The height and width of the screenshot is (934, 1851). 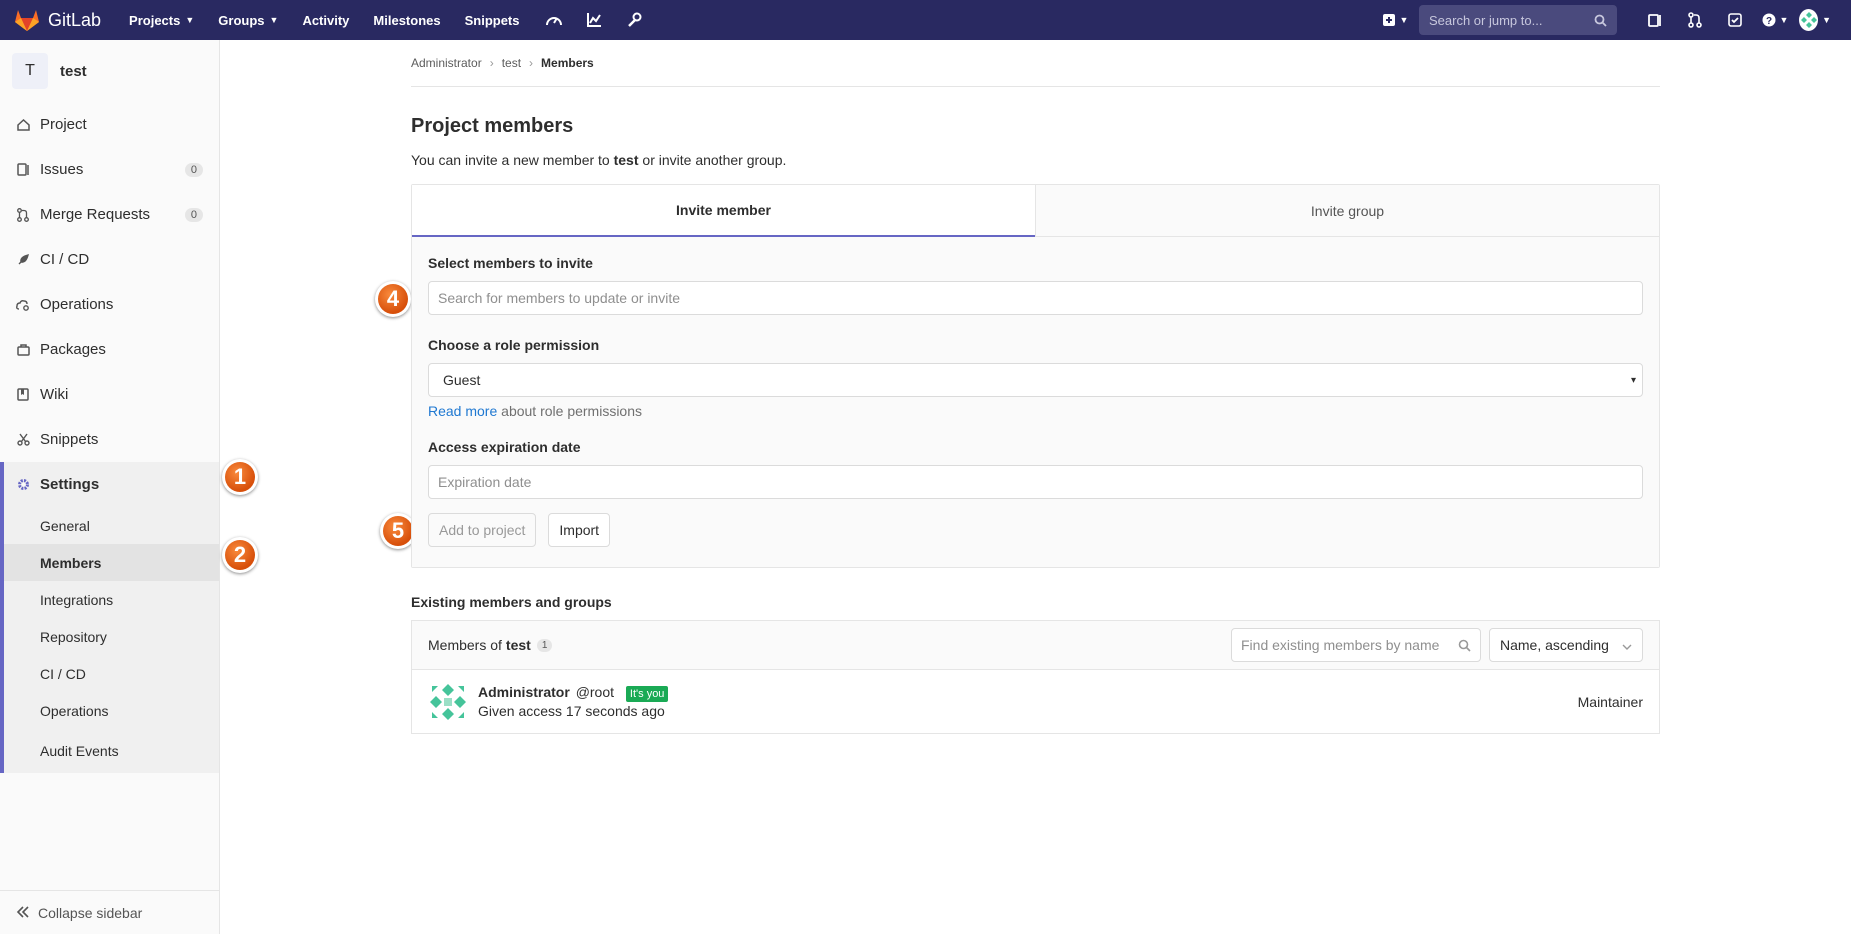 I want to click on nav-snippets: Snippets, so click(x=492, y=20).